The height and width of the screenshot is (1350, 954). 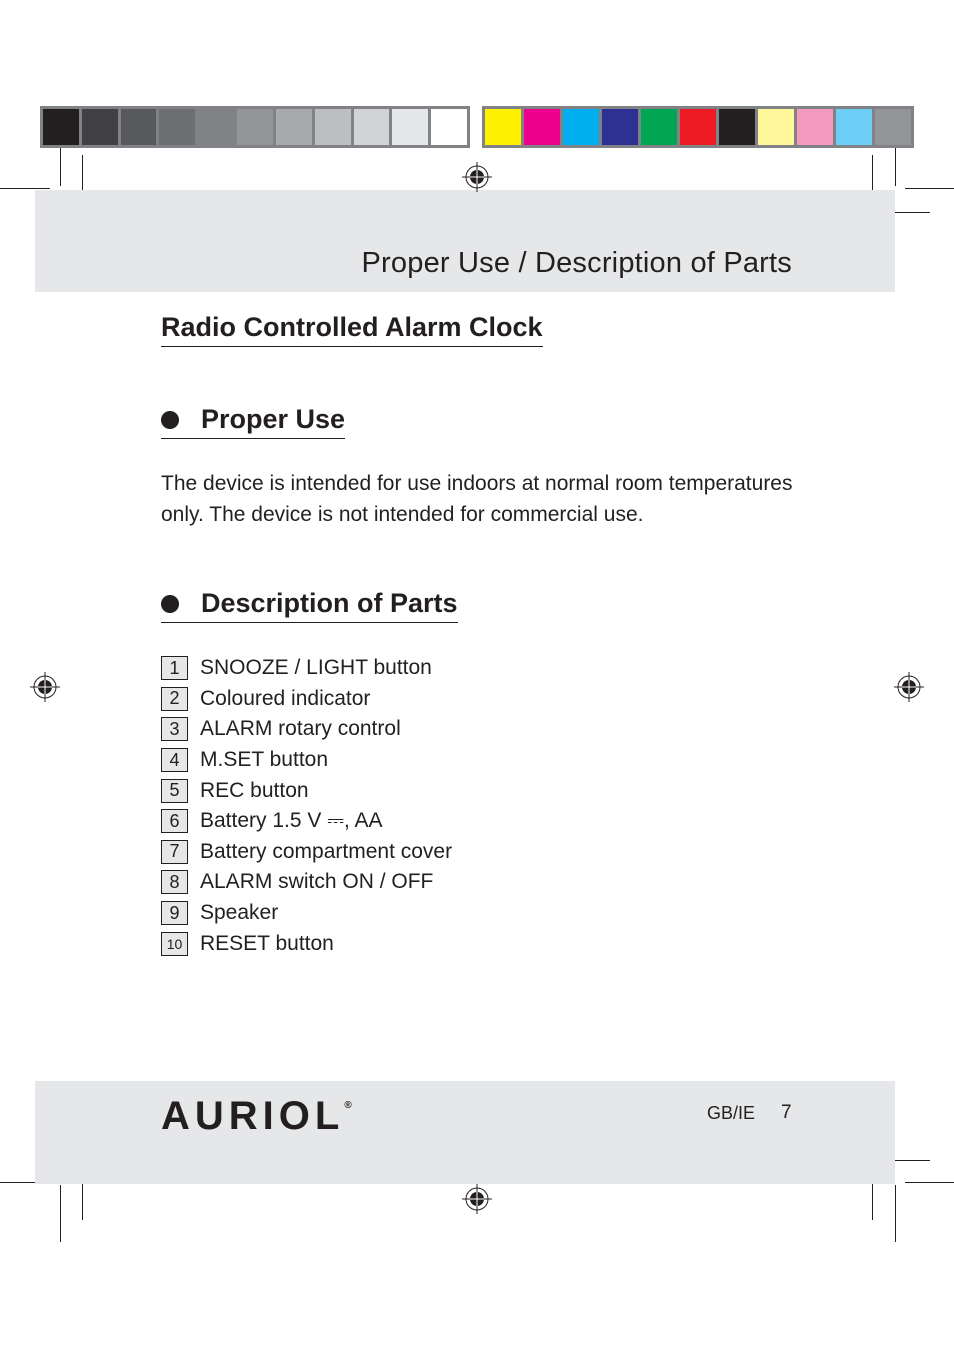 I want to click on part-label: ALARM rotary control, so click(x=300, y=729).